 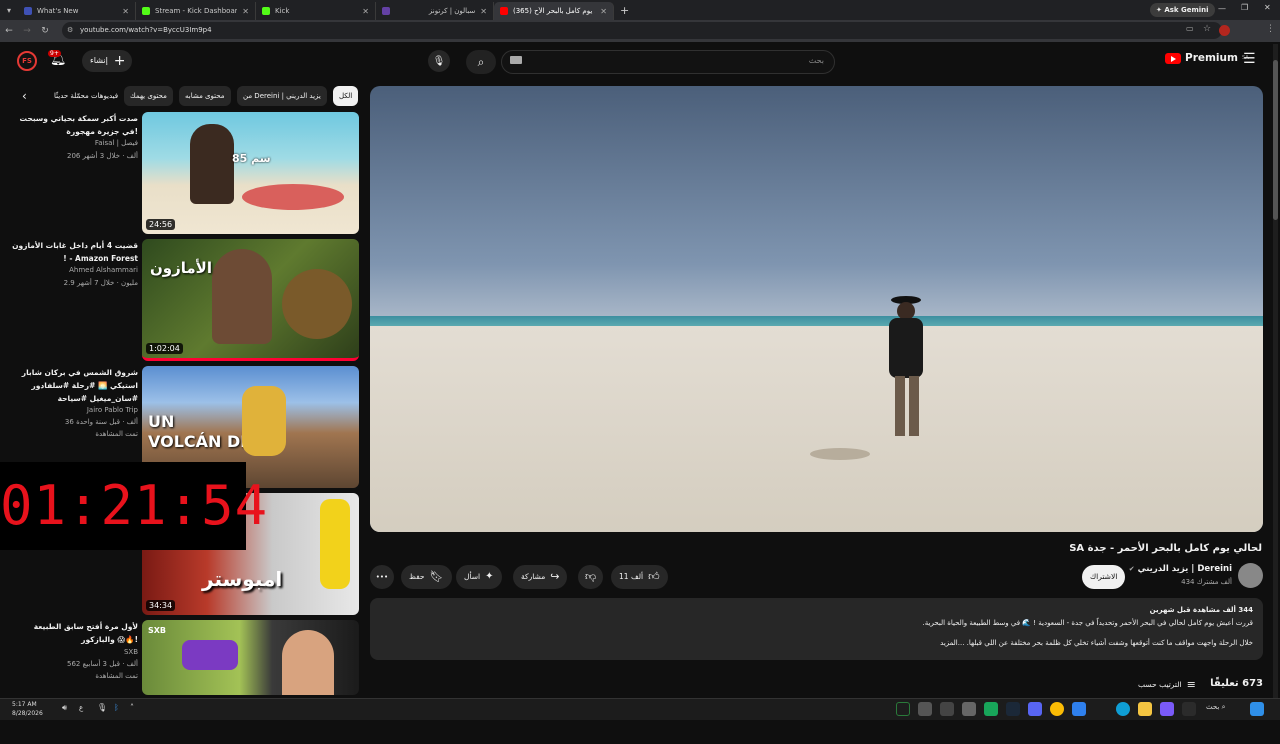 What do you see at coordinates (86, 96) in the screenshot?
I see `chip: فيديوهات محمّلة حديثًا` at bounding box center [86, 96].